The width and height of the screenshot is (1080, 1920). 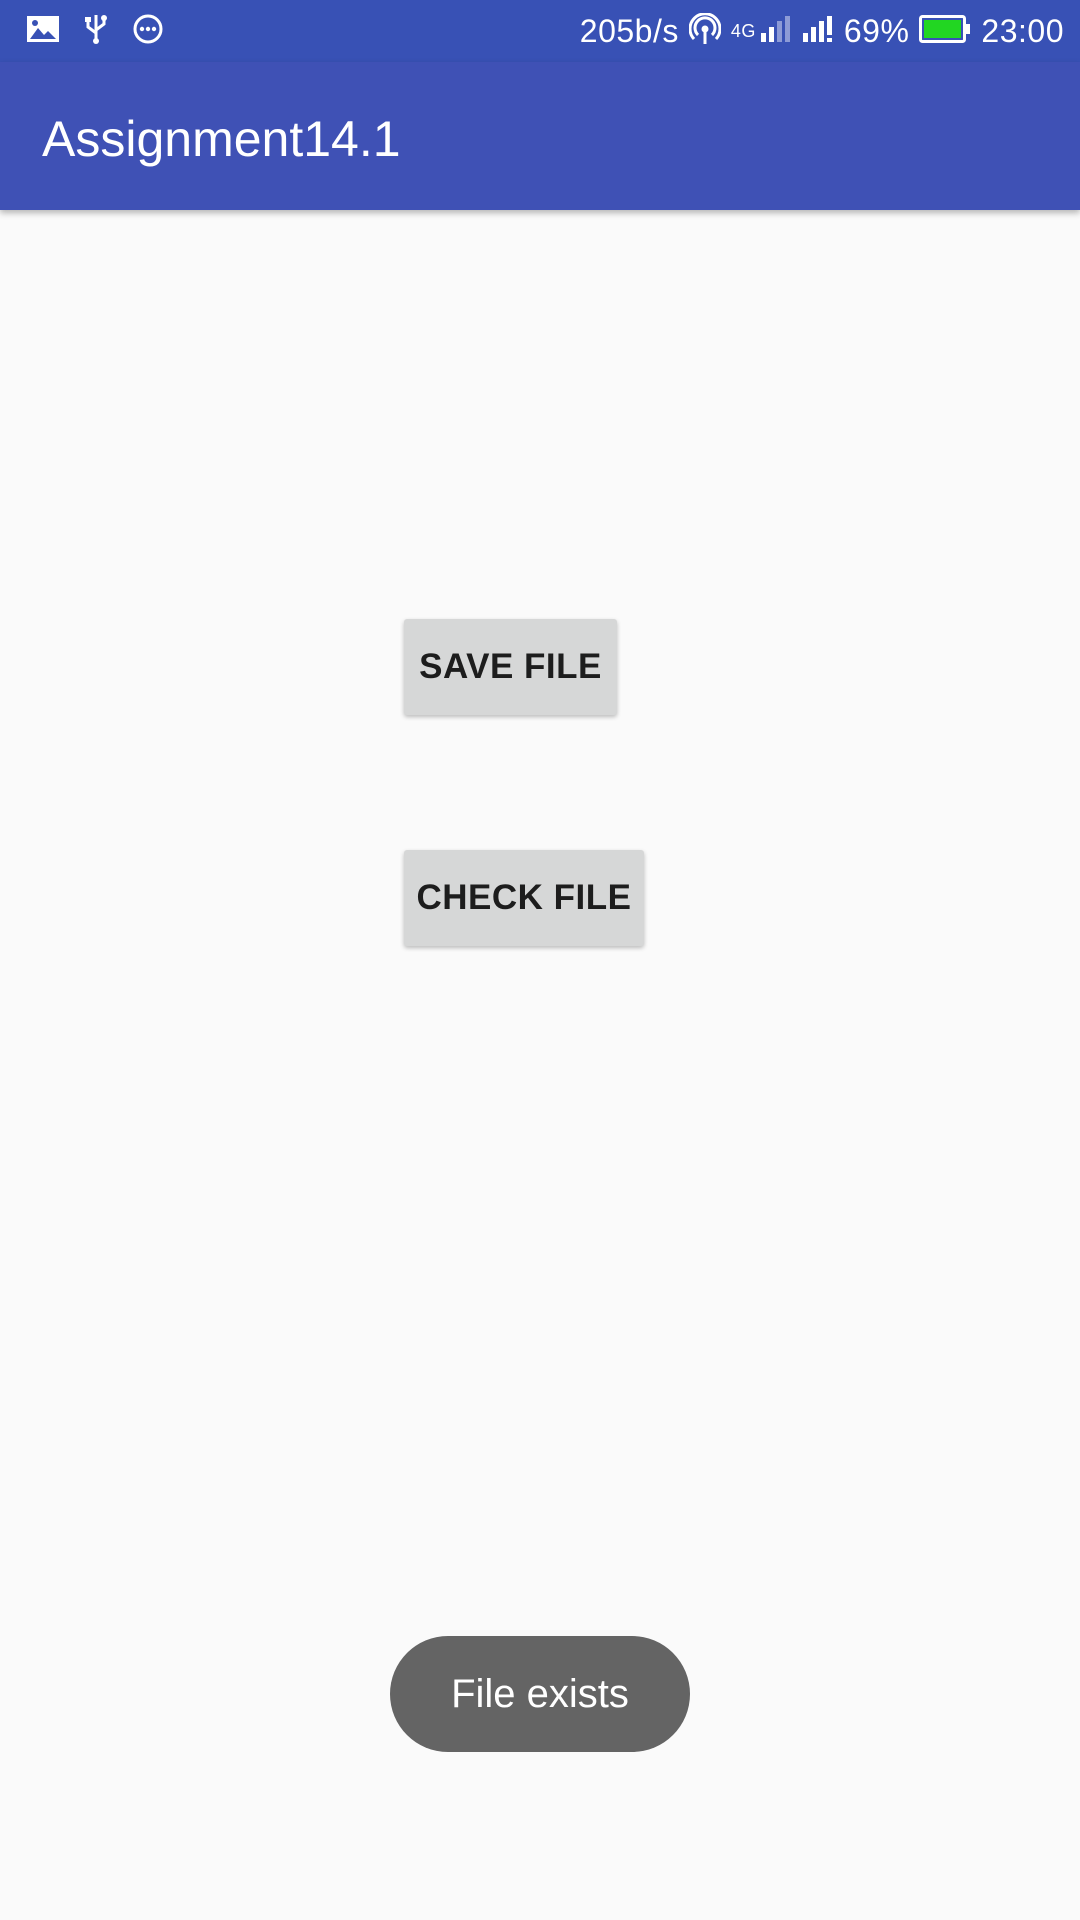 I want to click on network-type: 4G, so click(x=743, y=30).